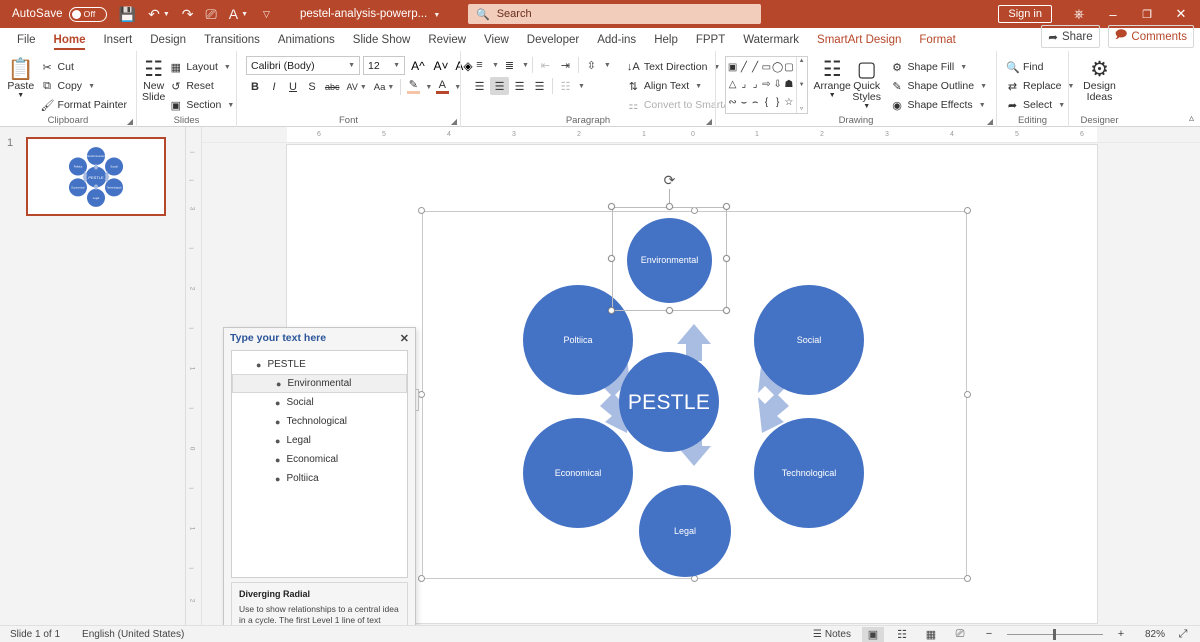  What do you see at coordinates (939, 86) in the screenshot?
I see `shape-outline-button: ✎ Shape Outline ▼` at bounding box center [939, 86].